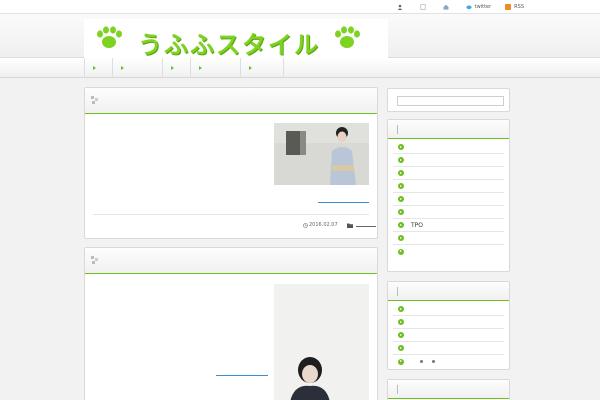 Image resolution: width=600 pixels, height=400 pixels. I want to click on list-item: TPO, so click(448, 225).